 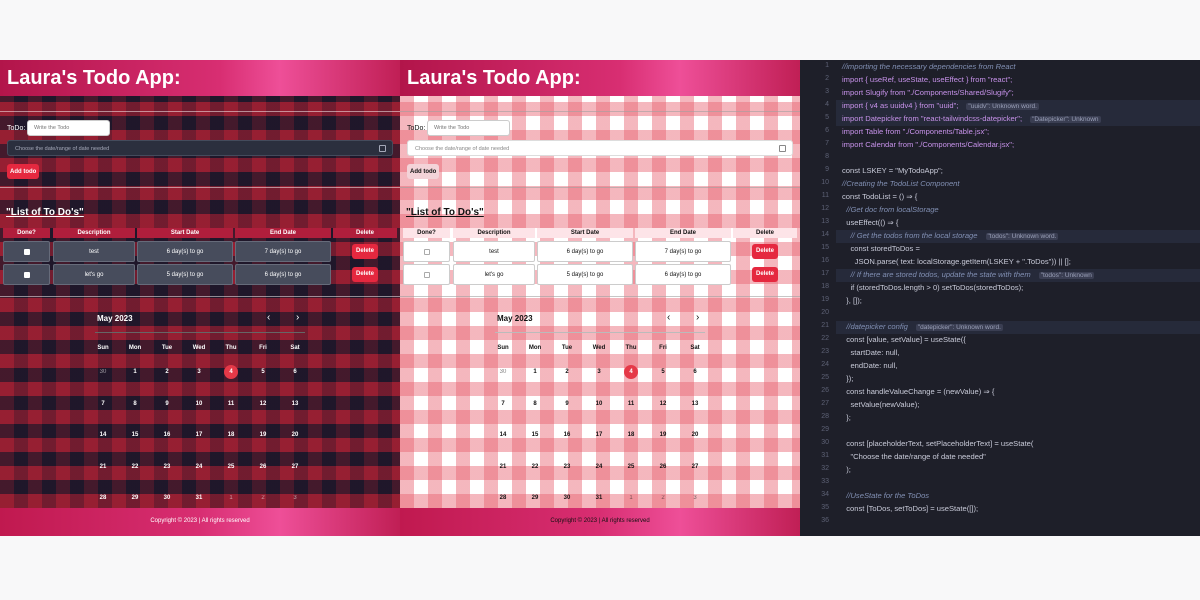 I want to click on code-line: const LSKEY = "MyTodoApp";, so click(x=892, y=170).